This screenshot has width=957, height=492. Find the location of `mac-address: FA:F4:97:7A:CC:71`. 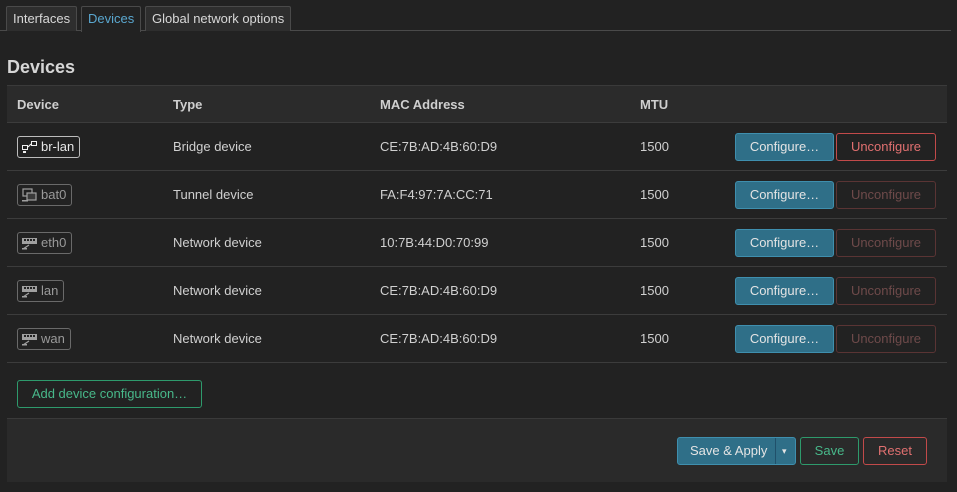

mac-address: FA:F4:97:7A:CC:71 is located at coordinates (436, 194).